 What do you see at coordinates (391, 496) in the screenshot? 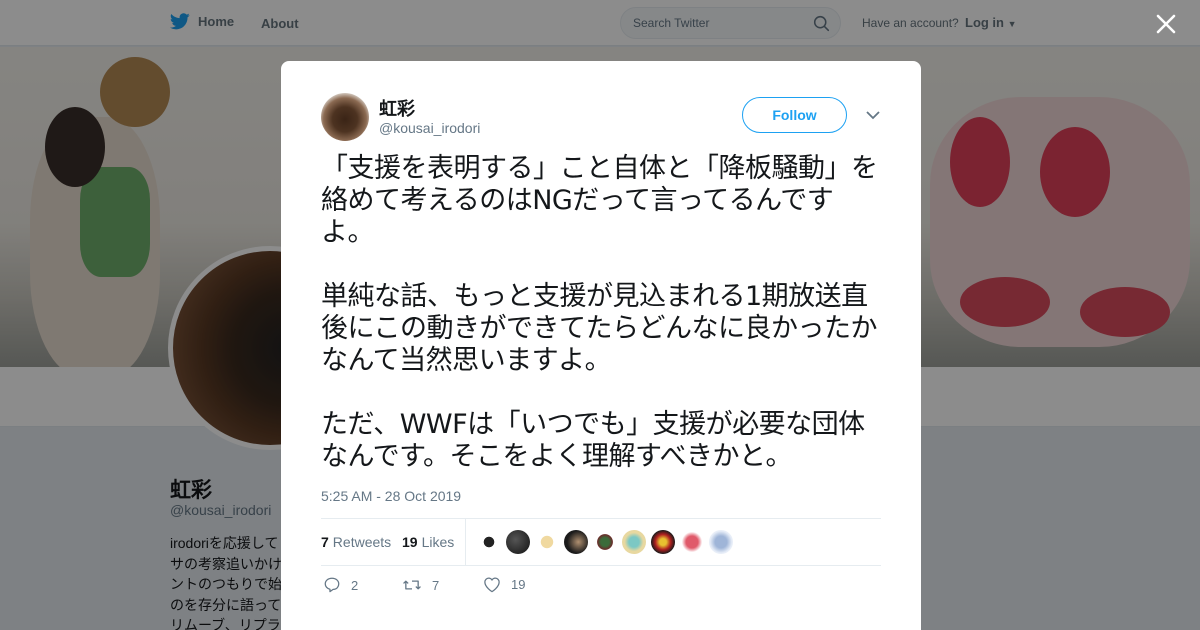
I see `tweet-timestamp: 5:25 AM - 28 Oct 2019` at bounding box center [391, 496].